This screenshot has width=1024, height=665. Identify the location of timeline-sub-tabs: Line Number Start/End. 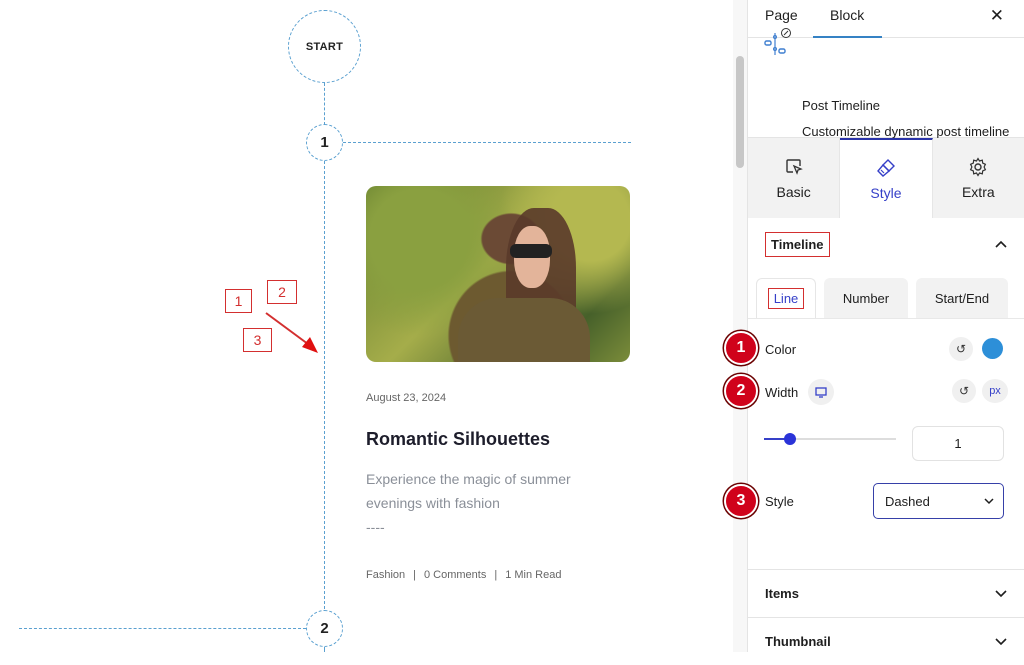
(886, 298).